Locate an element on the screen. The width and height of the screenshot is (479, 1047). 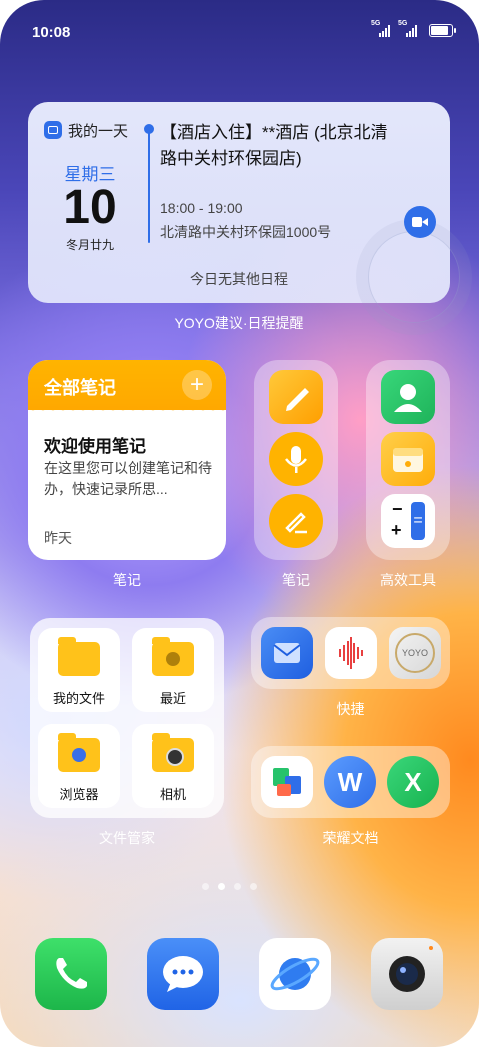
day-number: 10 is located at coordinates (90, 207).